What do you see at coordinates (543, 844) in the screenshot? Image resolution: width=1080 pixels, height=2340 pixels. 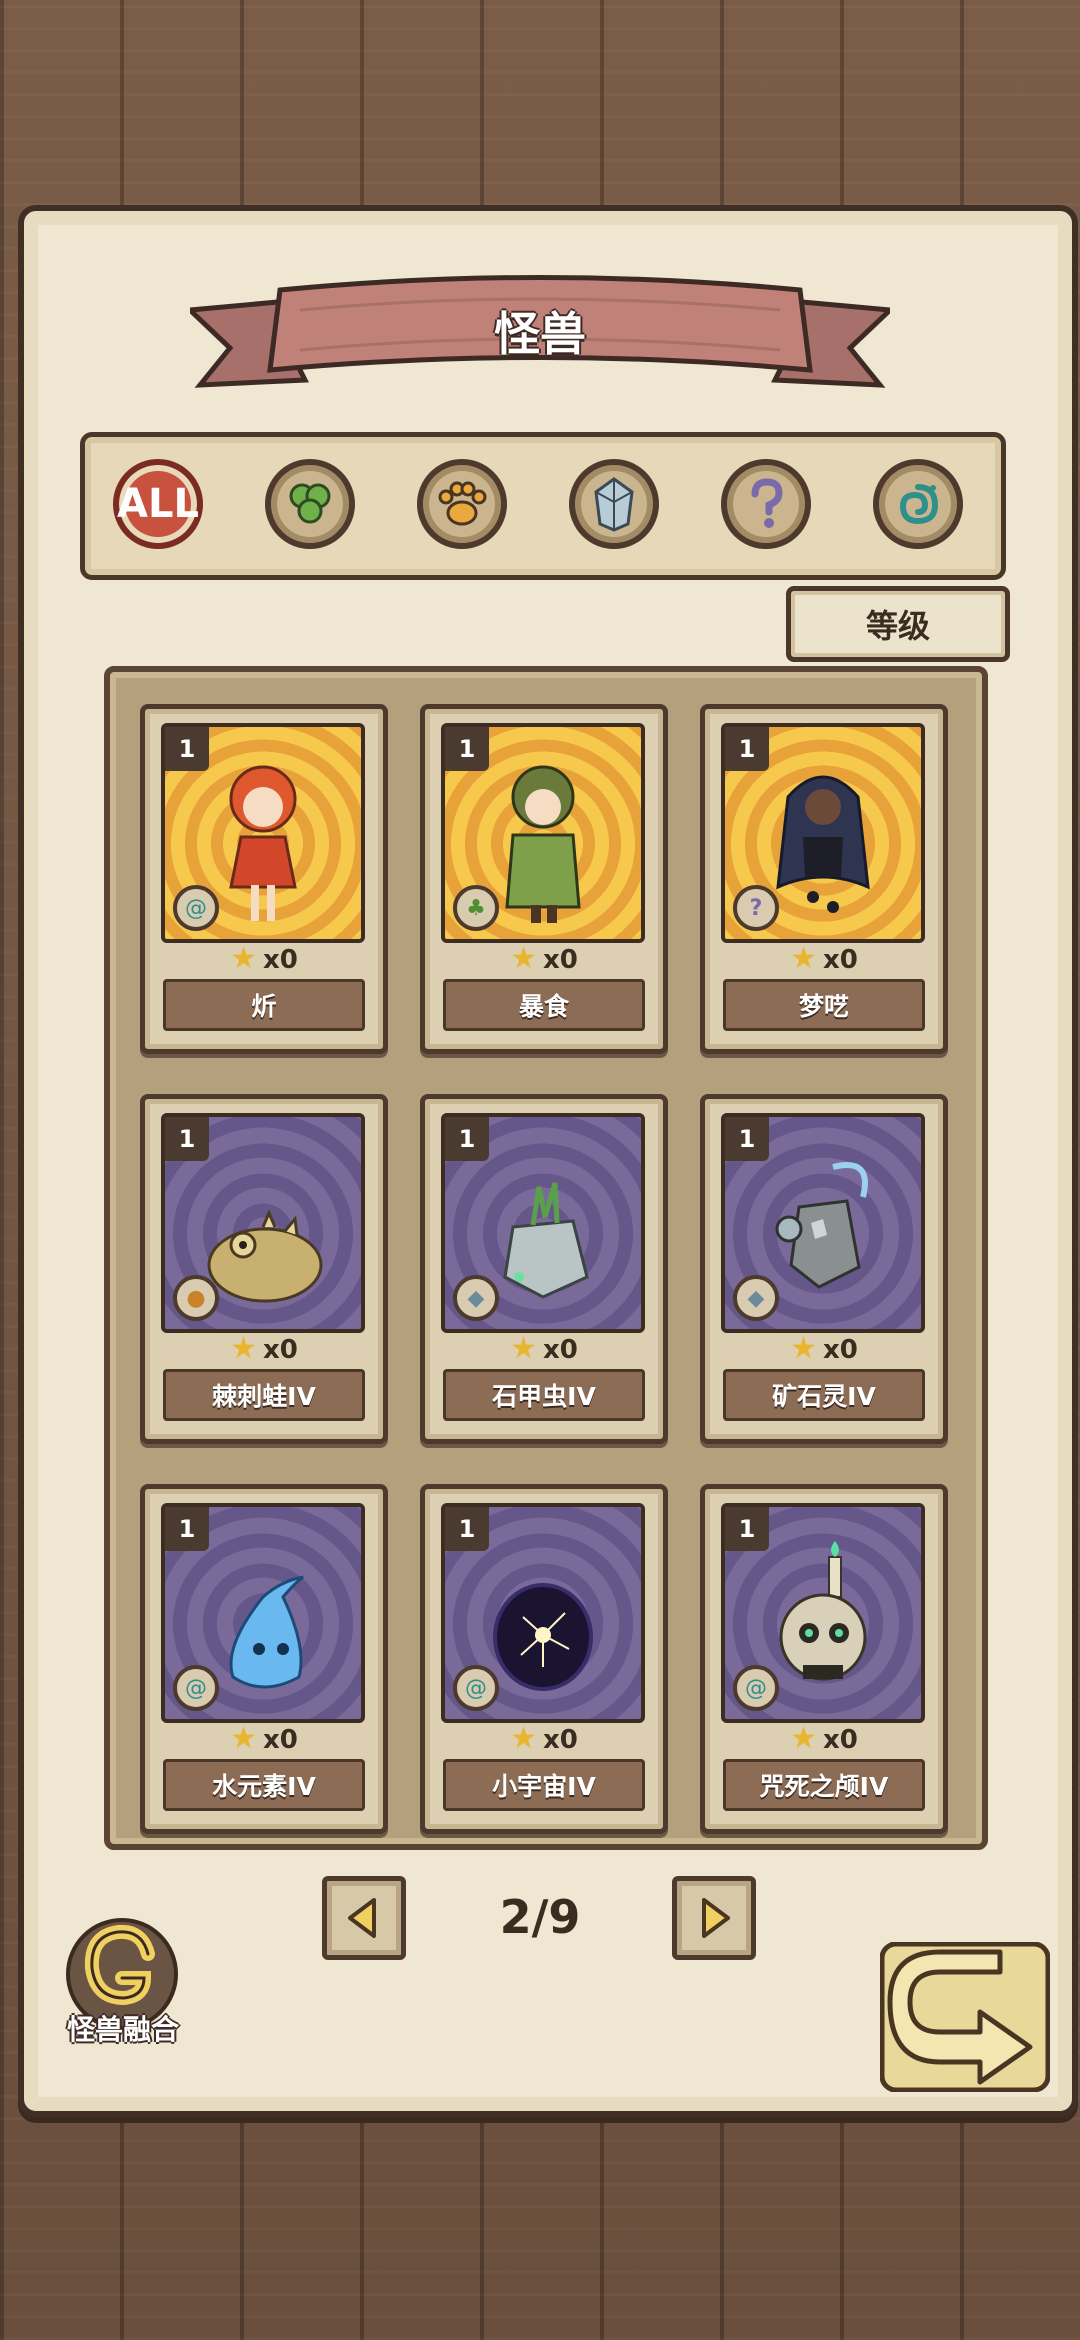 I see `glutton-figure` at bounding box center [543, 844].